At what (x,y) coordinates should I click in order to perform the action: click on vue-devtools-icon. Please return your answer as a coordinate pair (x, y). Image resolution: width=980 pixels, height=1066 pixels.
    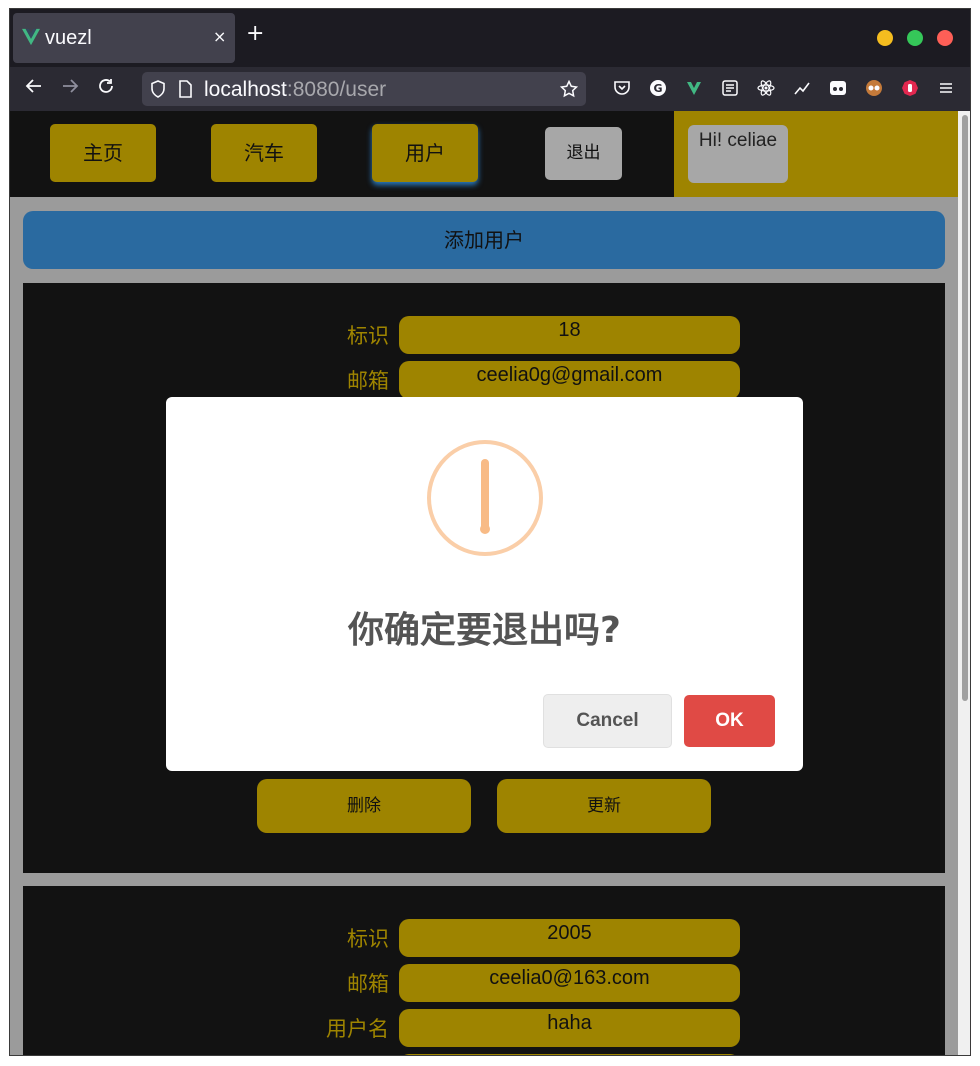
    Looking at the image, I should click on (694, 89).